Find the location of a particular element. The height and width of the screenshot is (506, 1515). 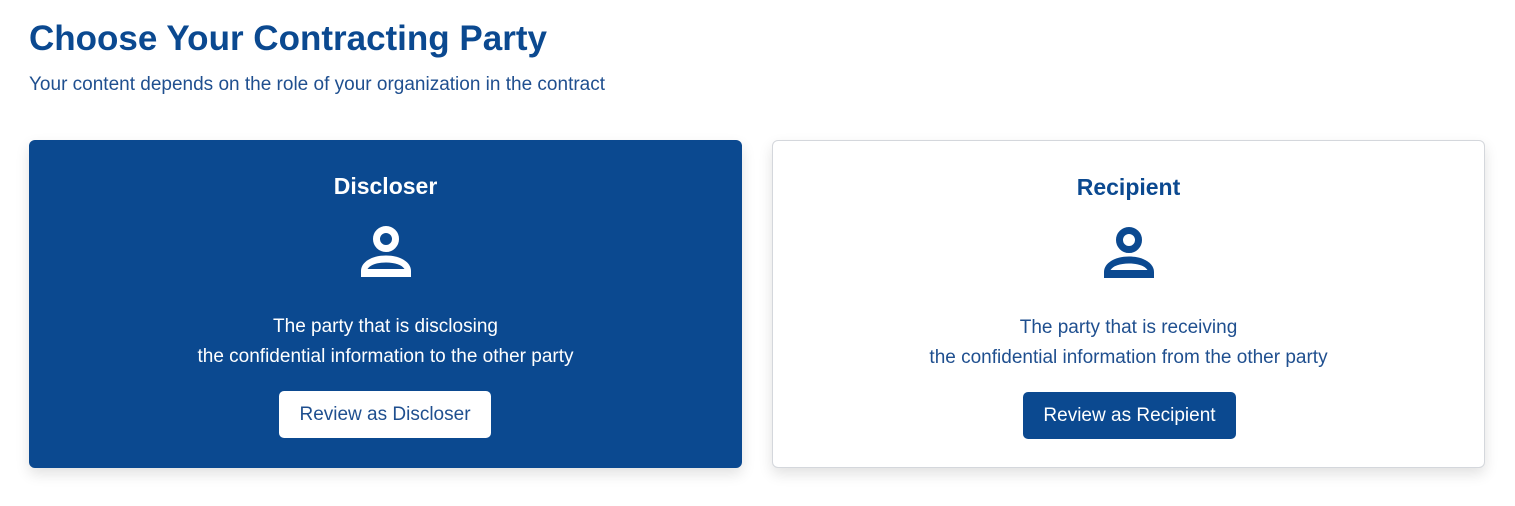

page-title: Choose Your Contracting Party is located at coordinates (288, 38).